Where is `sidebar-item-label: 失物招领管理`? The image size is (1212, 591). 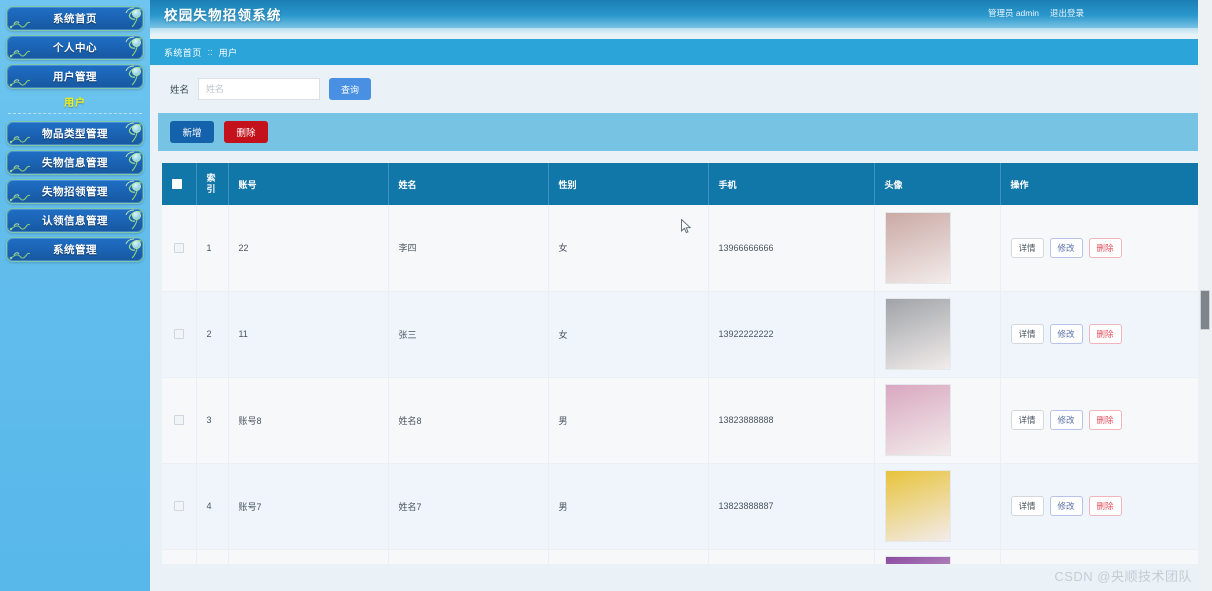 sidebar-item-label: 失物招领管理 is located at coordinates (75, 192).